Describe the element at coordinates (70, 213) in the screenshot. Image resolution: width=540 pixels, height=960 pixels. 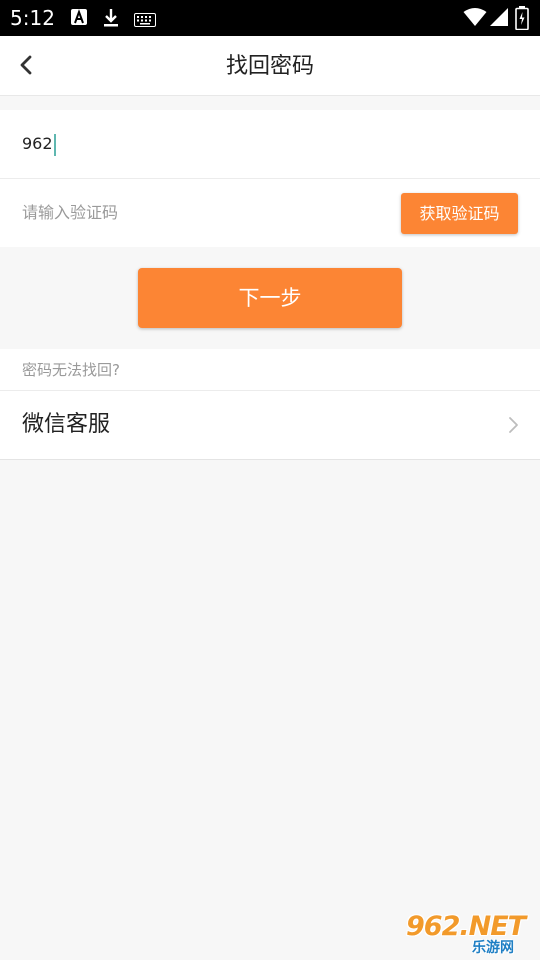
I see `verification-code-input: 请输入验证码` at that location.